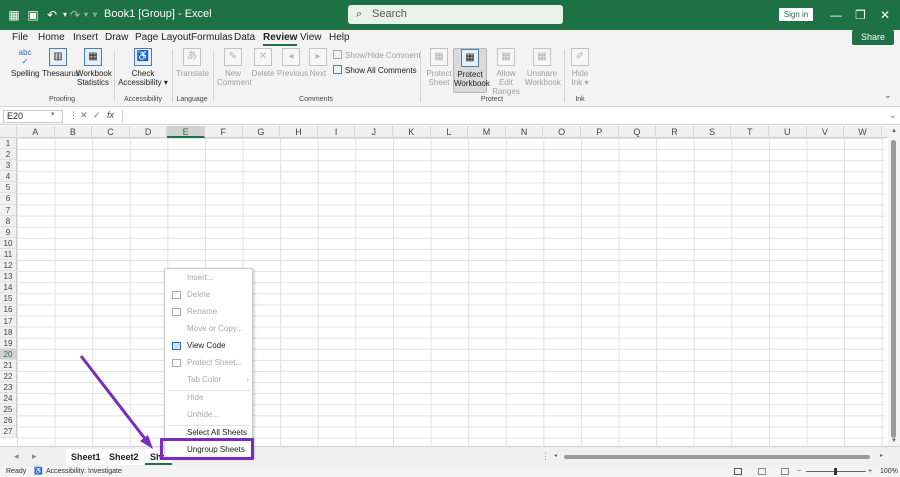  Describe the element at coordinates (8, 377) in the screenshot. I see `row-header: 22` at that location.